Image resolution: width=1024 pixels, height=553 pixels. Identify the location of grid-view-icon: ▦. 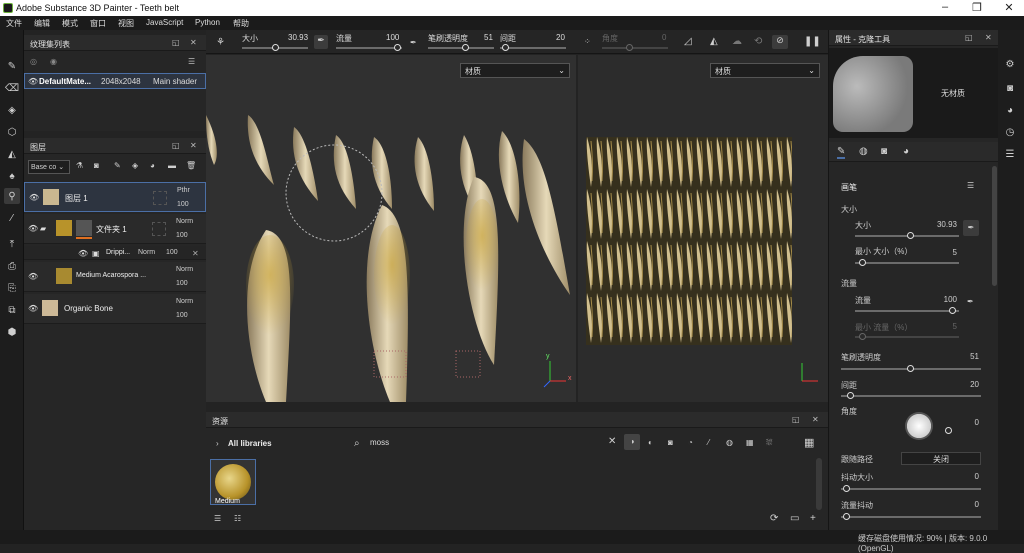
(809, 442).